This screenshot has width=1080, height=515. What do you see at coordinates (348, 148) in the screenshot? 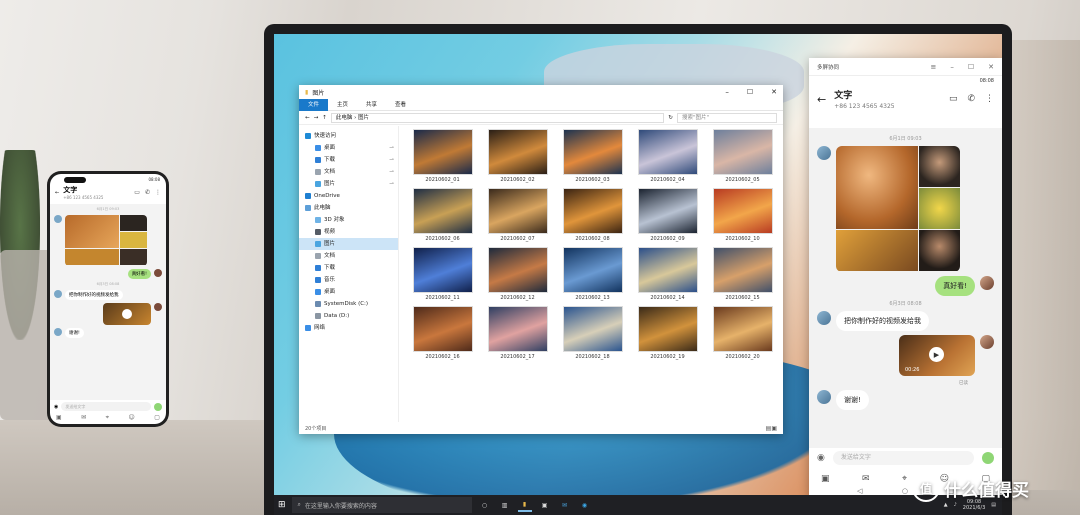
I see `sidebar-item: 桌面 ⊸` at bounding box center [348, 148].